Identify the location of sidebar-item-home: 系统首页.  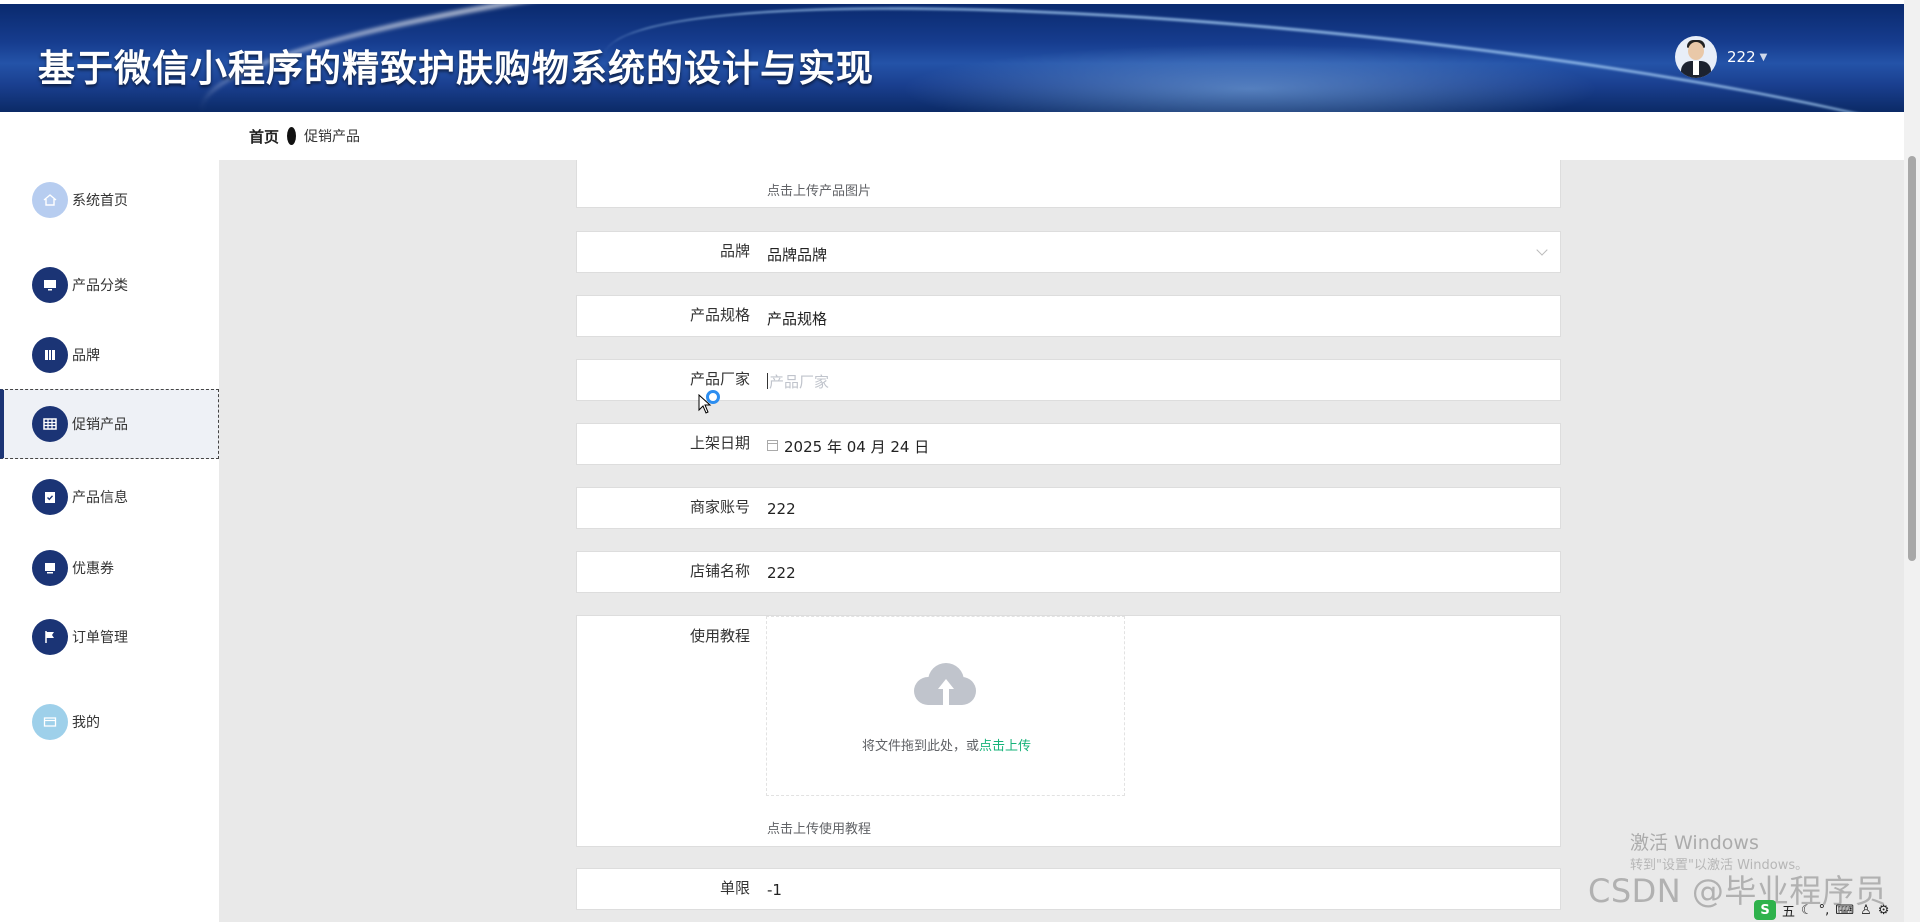
(109, 200).